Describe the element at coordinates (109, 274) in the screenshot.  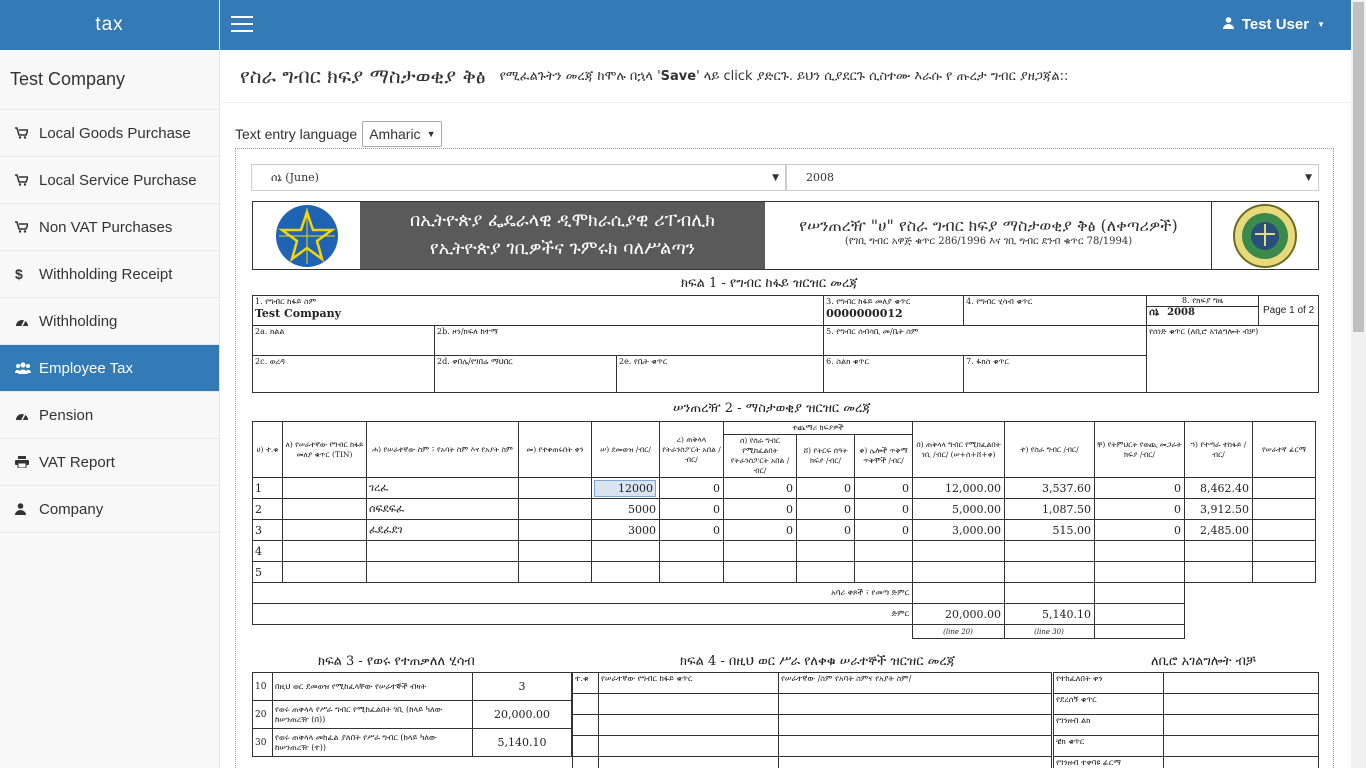
I see `sidebar-item-withholding-receipt: $ Withholding Receipt` at that location.